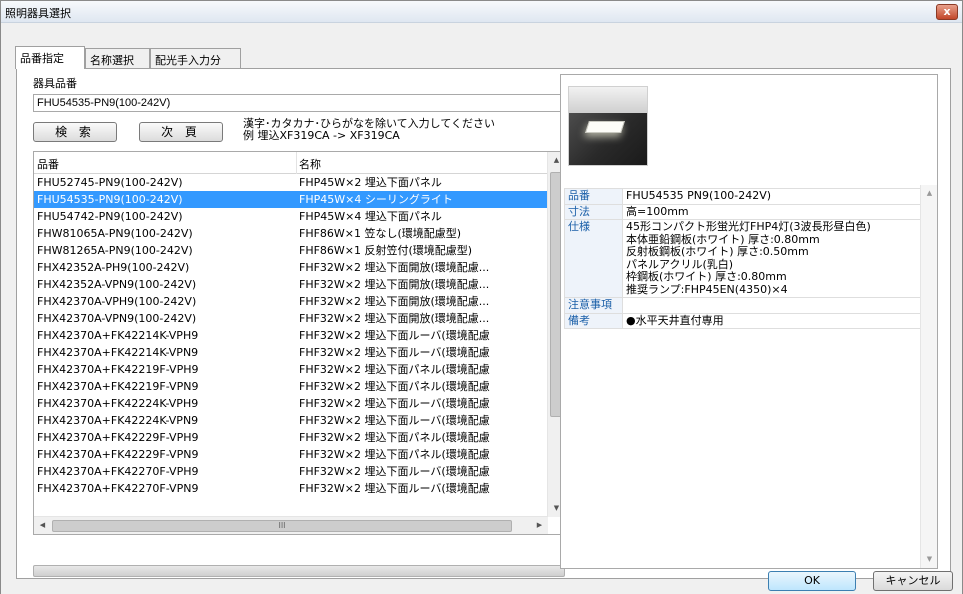 This screenshot has width=963, height=594. Describe the element at coordinates (675, 320) in the screenshot. I see `spec-value-line: ●水平天井直付専用` at that location.